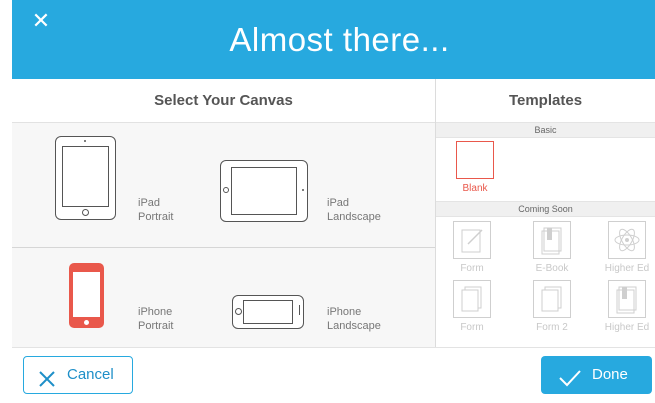  I want to click on template-form-2: Form 2, so click(552, 306).